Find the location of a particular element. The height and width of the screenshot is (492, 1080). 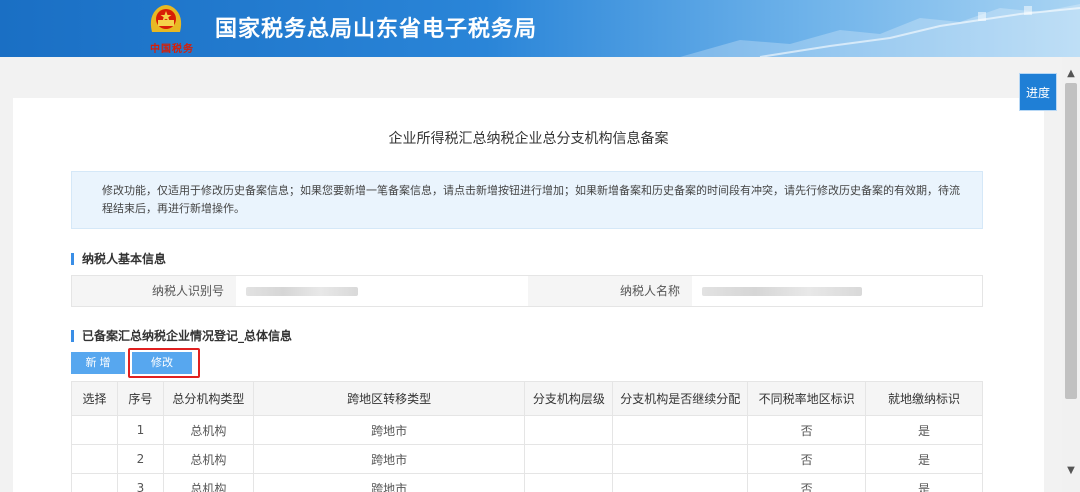

taxpayer-name-label: 纳税人名称 is located at coordinates (610, 291).